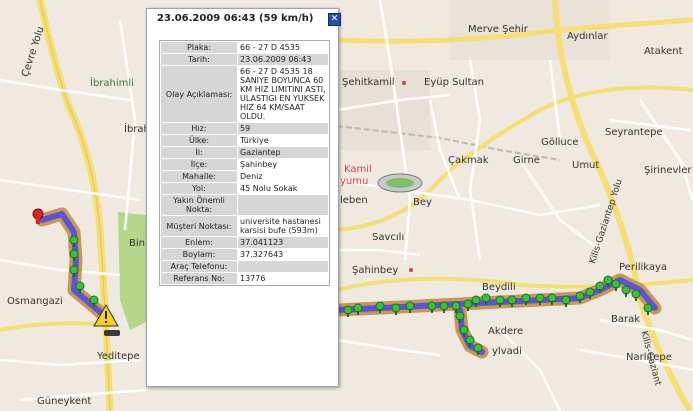 The image size is (693, 411). What do you see at coordinates (38, 216) in the screenshot?
I see `start-pin-icon` at bounding box center [38, 216].